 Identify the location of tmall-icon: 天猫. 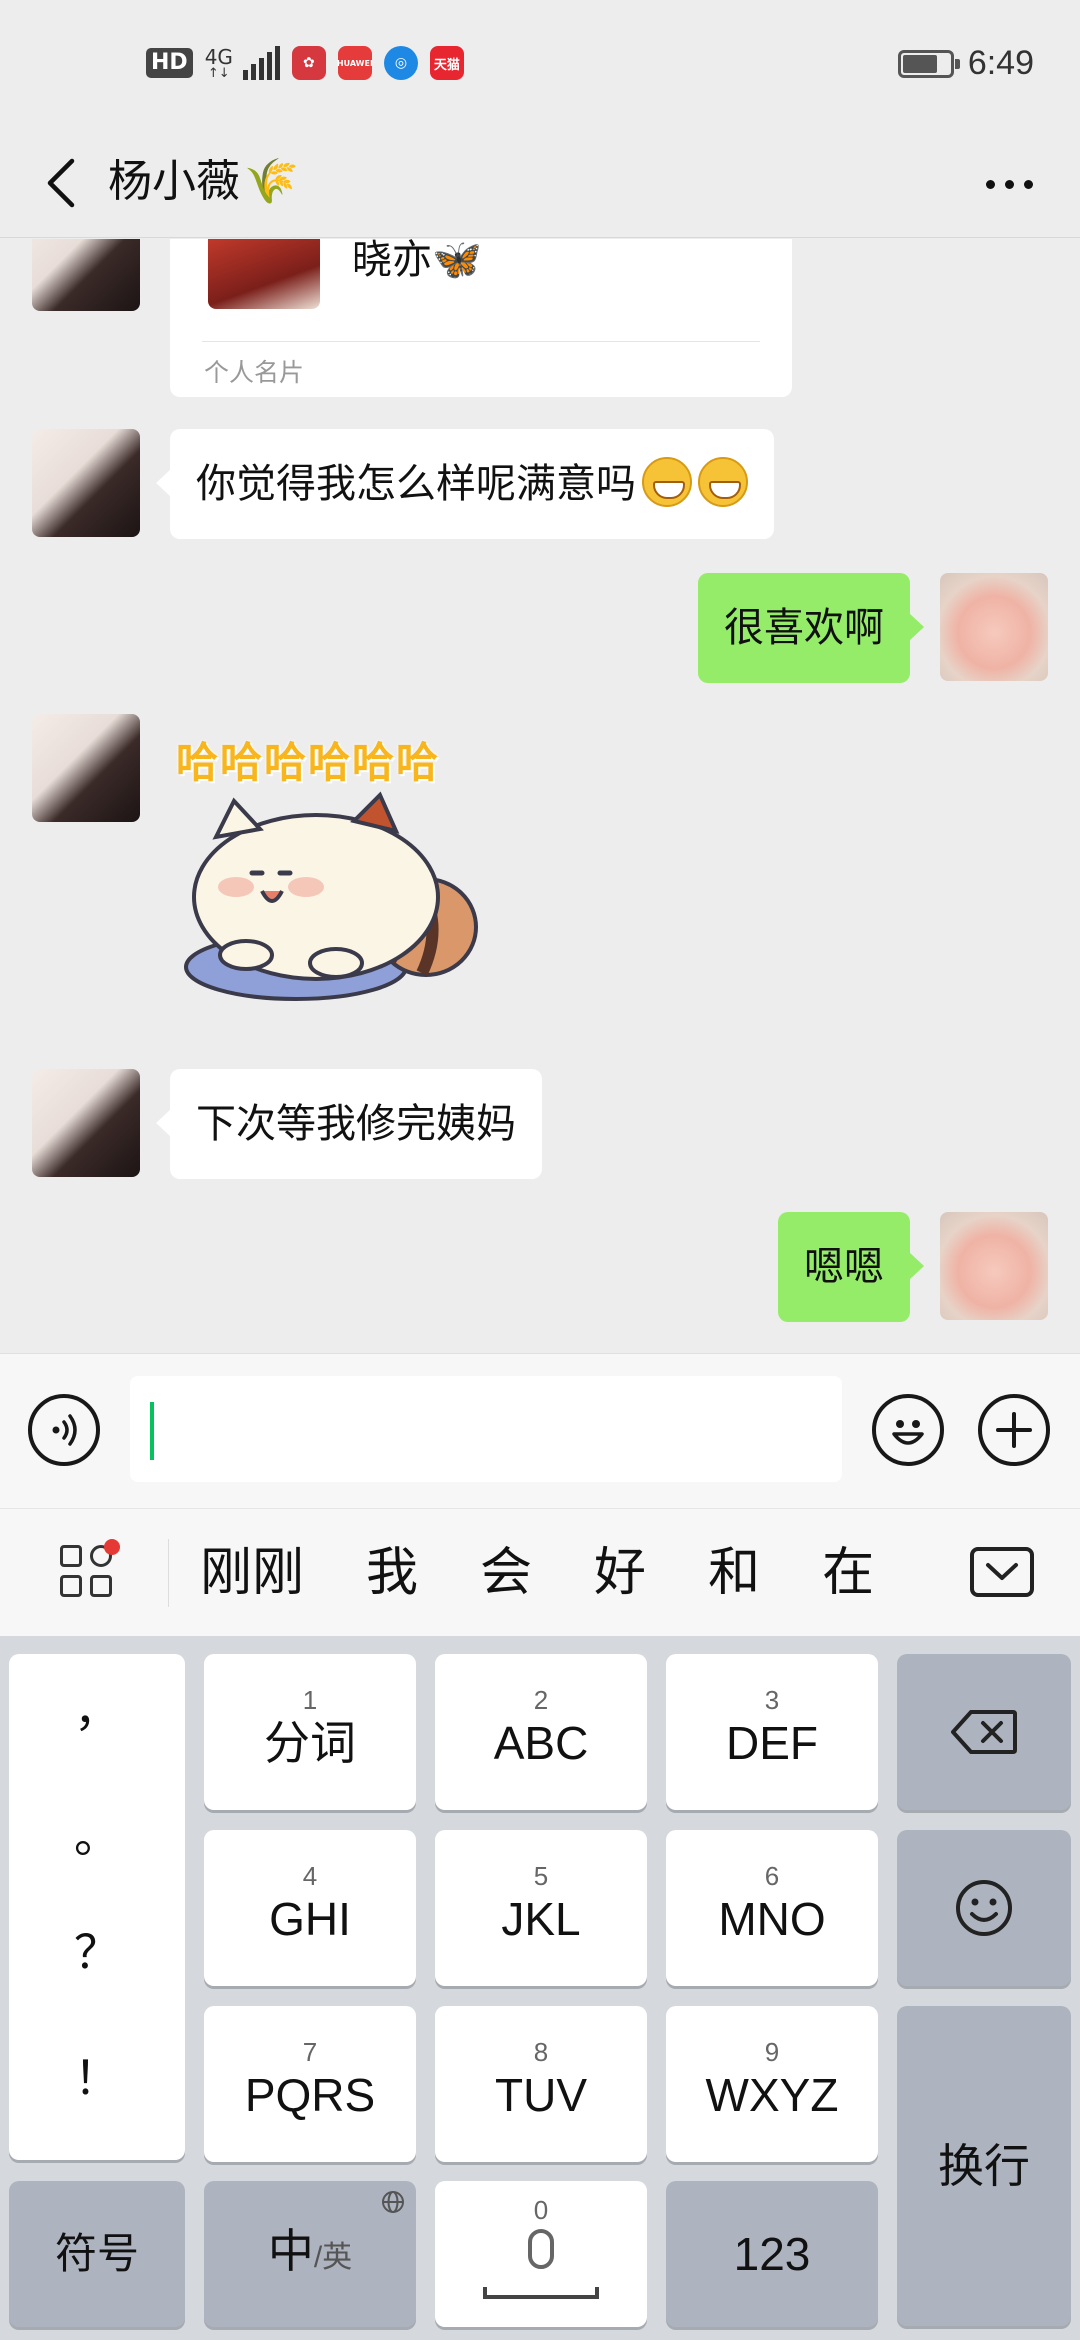
(446, 63).